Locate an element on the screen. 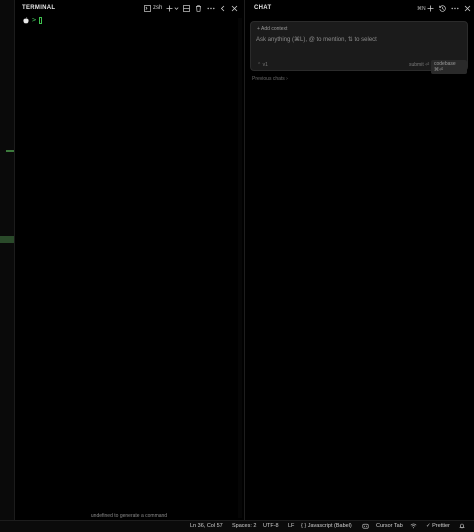 The height and width of the screenshot is (532, 474). trash-icon is located at coordinates (198, 8).